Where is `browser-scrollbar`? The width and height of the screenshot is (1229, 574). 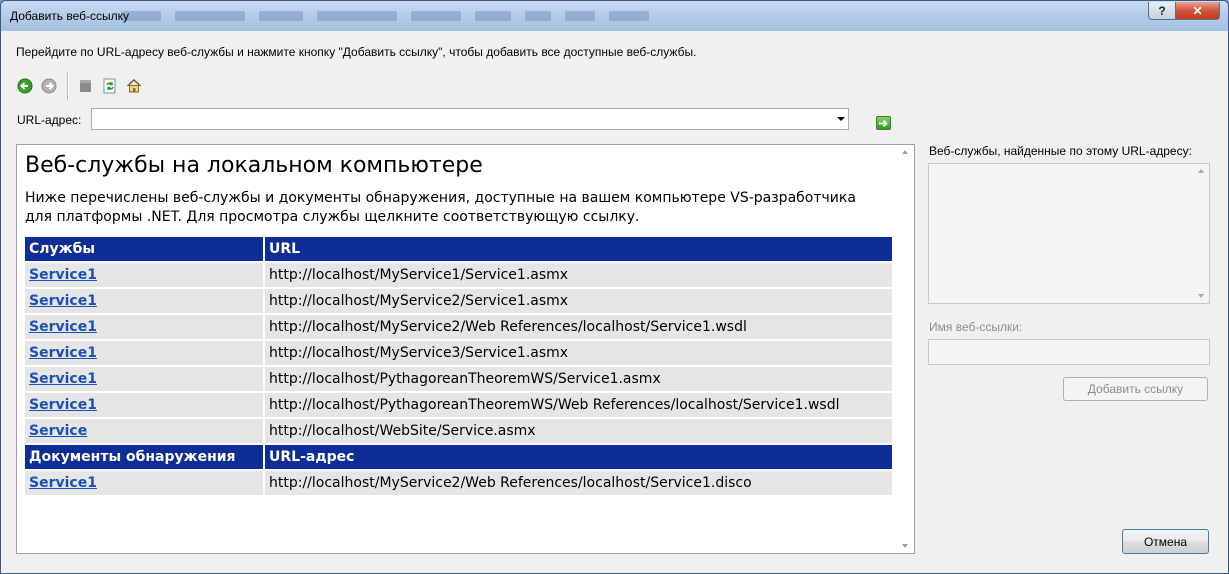
browser-scrollbar is located at coordinates (906, 349).